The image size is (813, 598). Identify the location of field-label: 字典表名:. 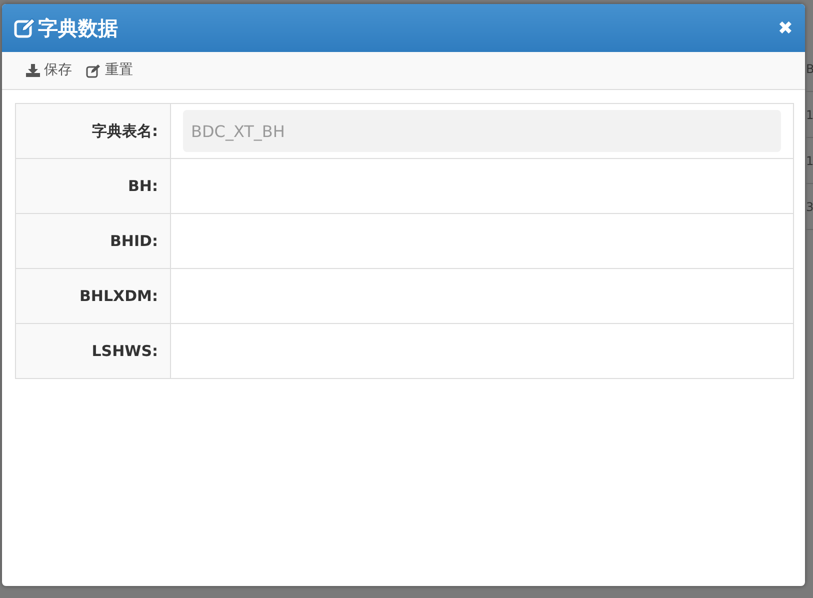
(93, 131).